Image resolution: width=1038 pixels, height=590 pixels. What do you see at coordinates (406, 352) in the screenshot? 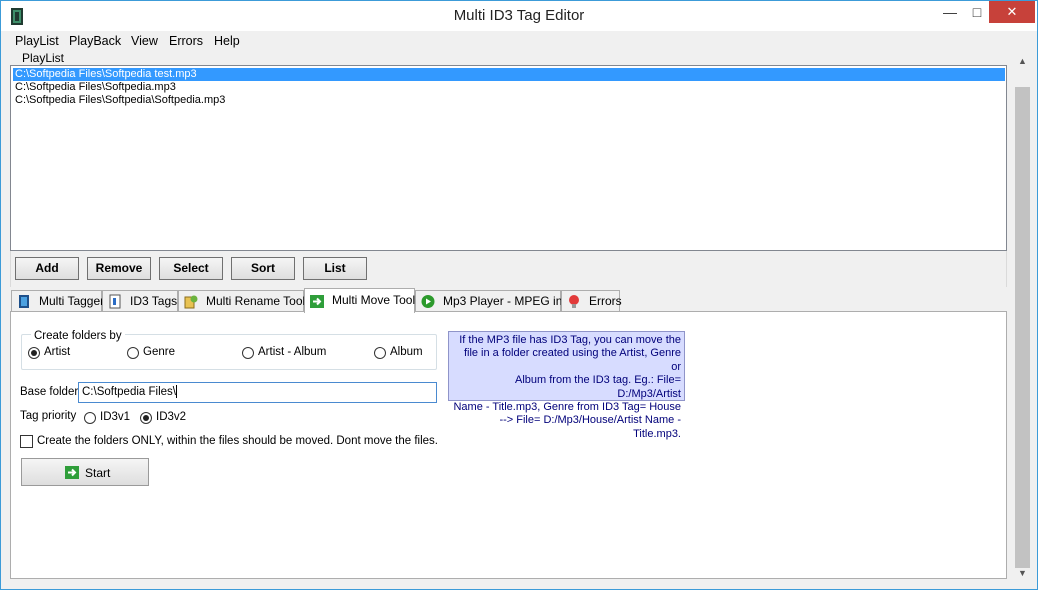
I see `radio-label: Album` at bounding box center [406, 352].